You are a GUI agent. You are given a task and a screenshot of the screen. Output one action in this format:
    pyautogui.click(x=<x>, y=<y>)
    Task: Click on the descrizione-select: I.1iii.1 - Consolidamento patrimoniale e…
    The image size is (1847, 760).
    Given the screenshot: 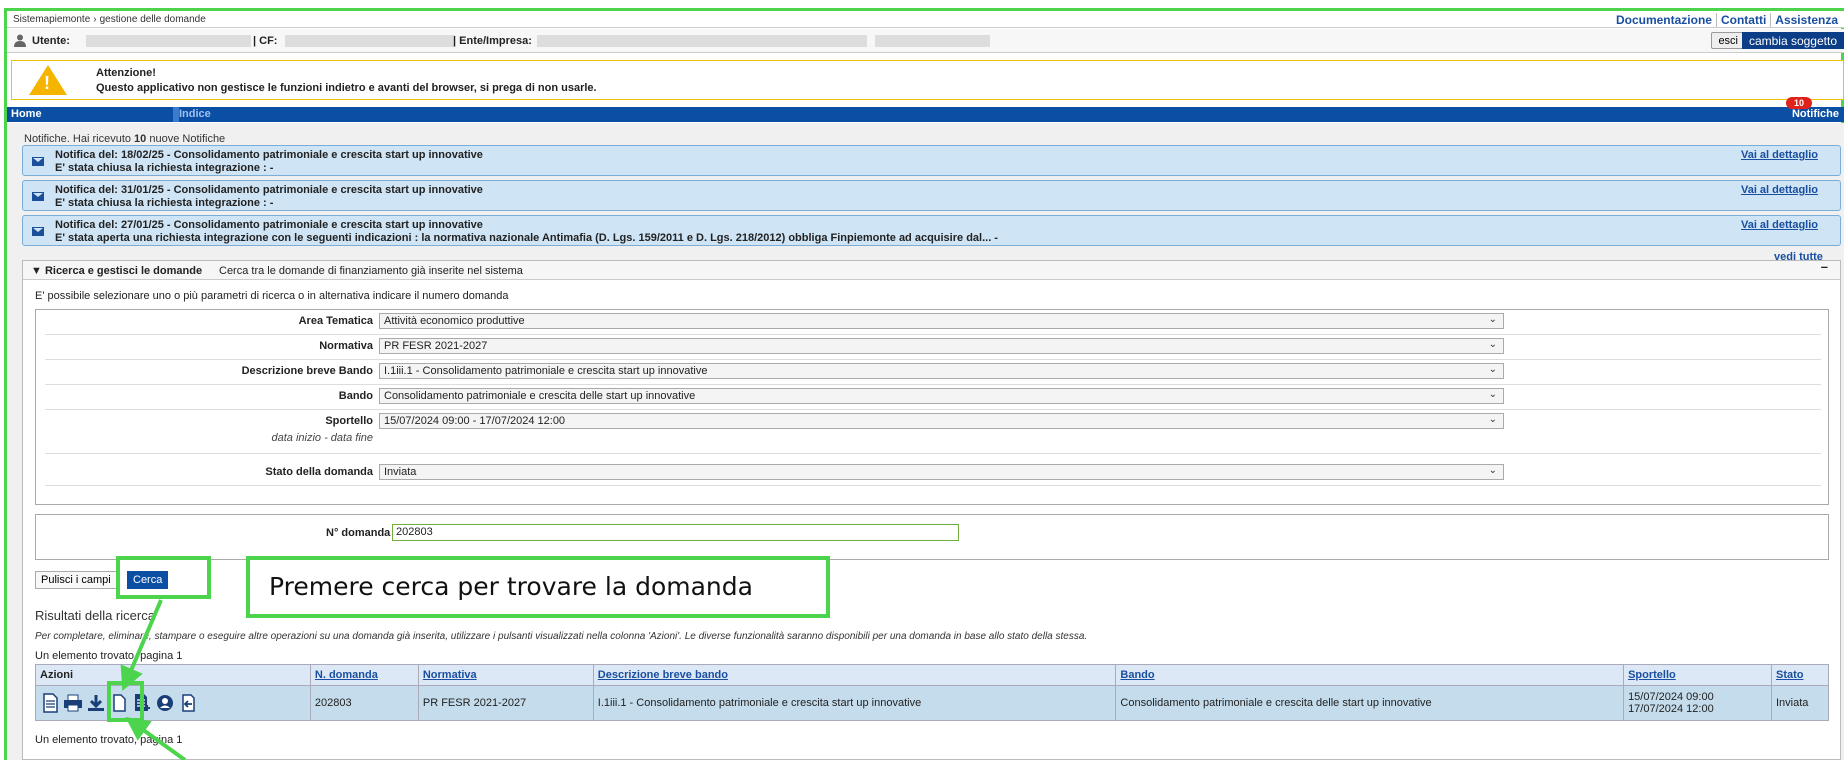 What is the action you would take?
    pyautogui.click(x=941, y=371)
    